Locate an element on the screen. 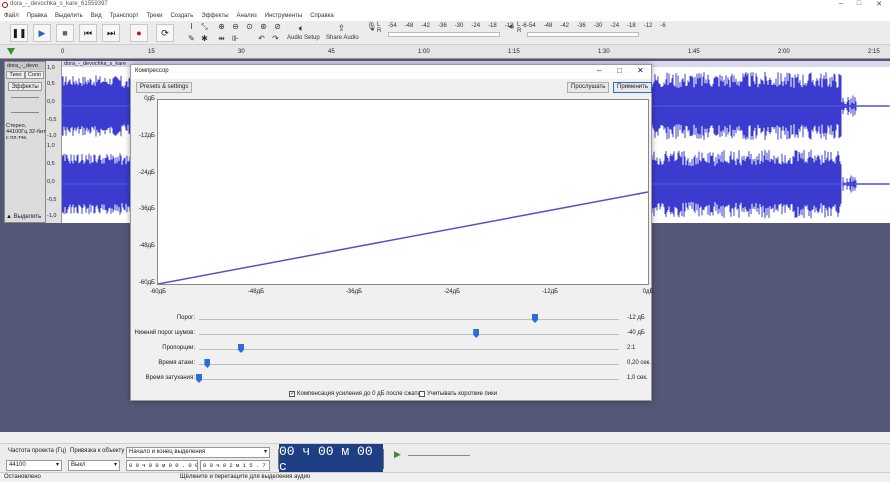 The height and width of the screenshot is (482, 890). y-tick-label: -48дБ is located at coordinates (146, 246).